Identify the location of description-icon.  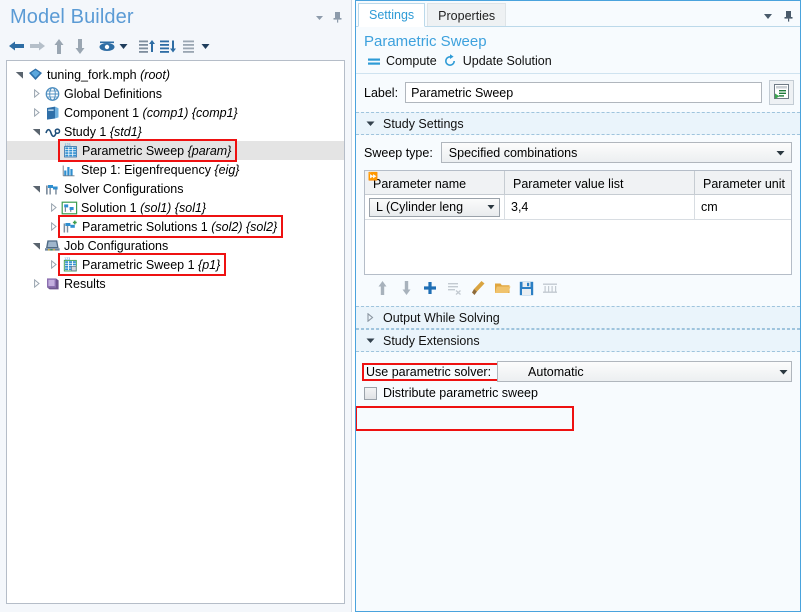
(781, 93).